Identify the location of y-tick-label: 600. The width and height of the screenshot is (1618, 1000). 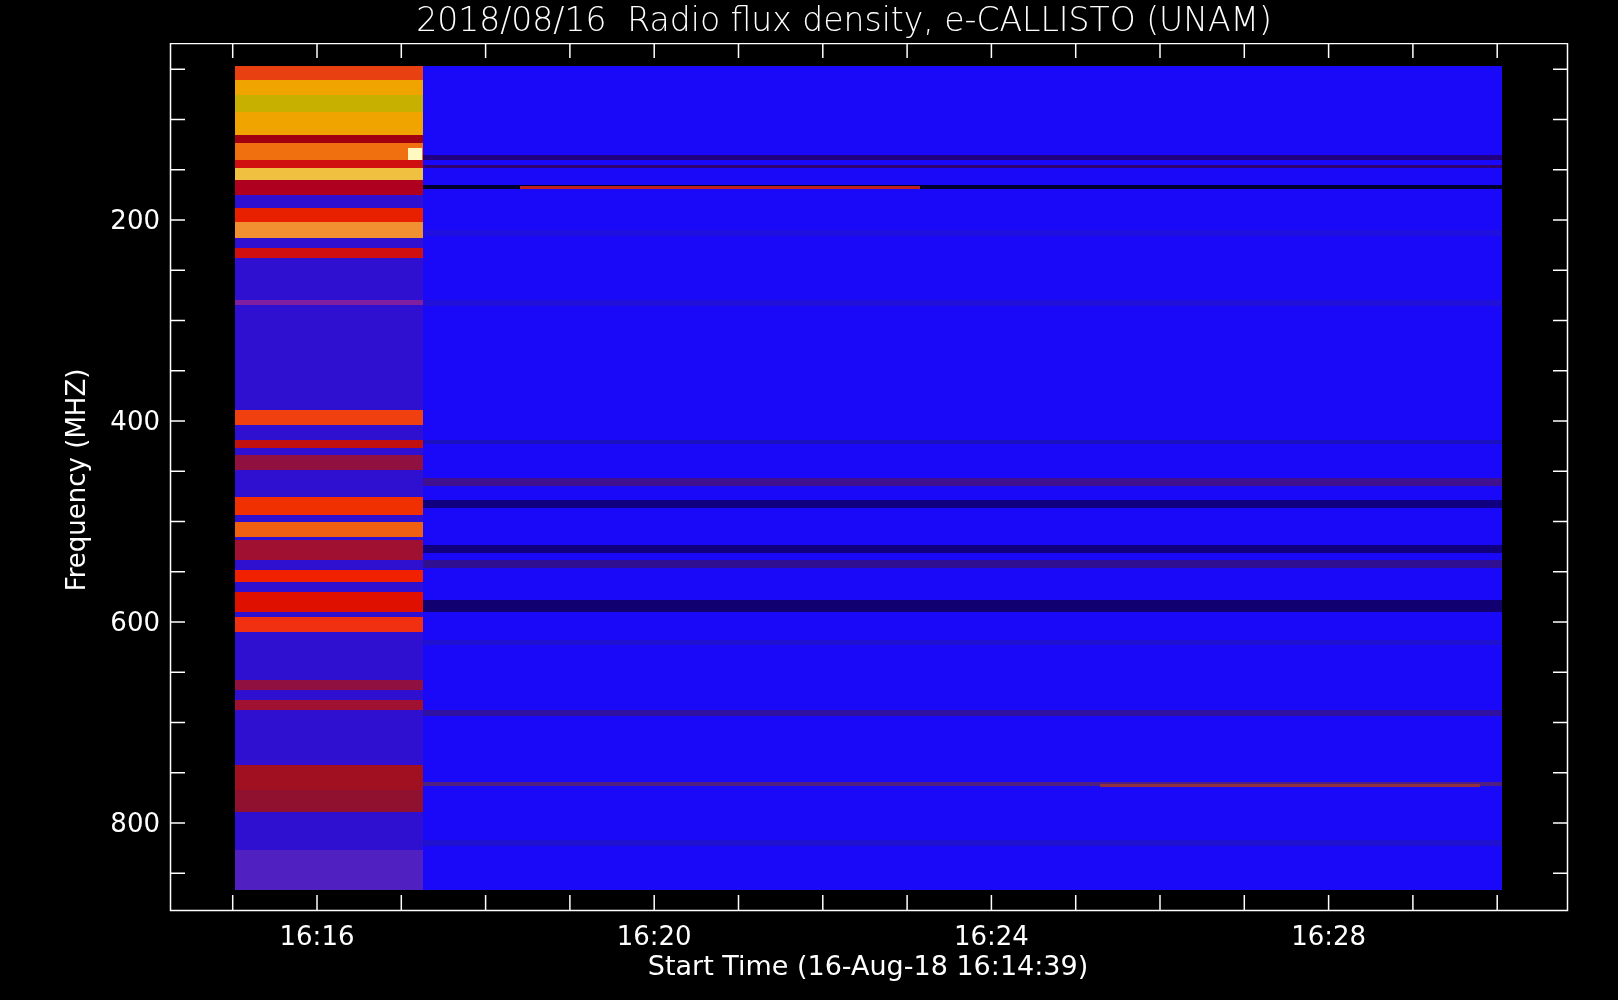
(135, 622).